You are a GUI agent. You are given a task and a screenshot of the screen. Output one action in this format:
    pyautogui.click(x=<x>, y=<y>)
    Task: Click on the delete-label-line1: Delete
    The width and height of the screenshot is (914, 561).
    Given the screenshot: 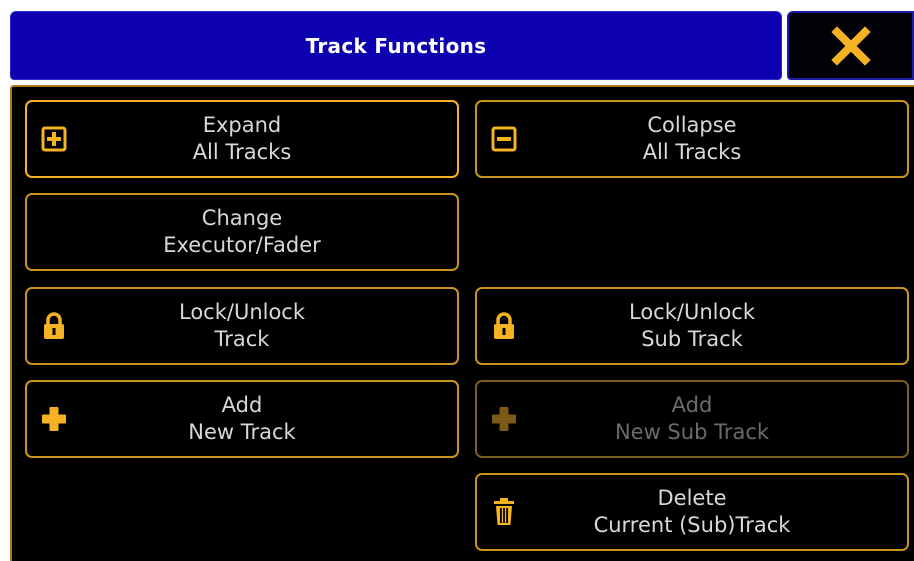 What is the action you would take?
    pyautogui.click(x=692, y=498)
    